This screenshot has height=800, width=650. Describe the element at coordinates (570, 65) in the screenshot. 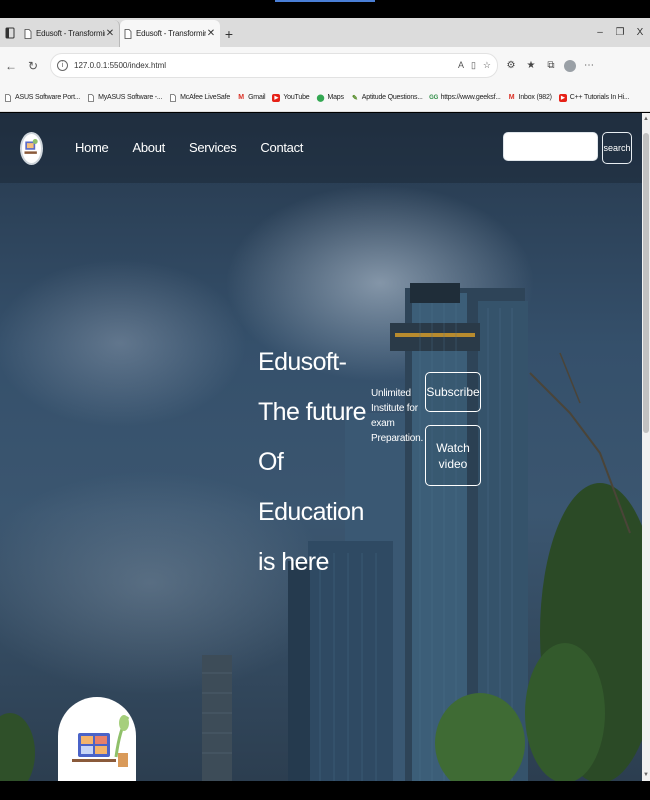

I see `profile-avatar` at that location.